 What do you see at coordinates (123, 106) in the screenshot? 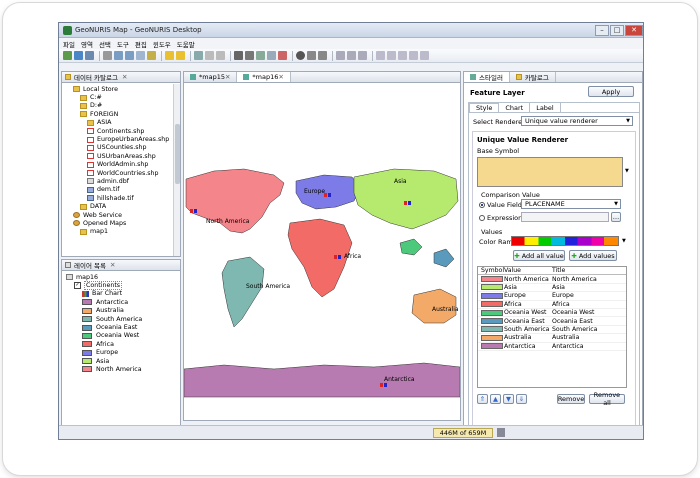
I see `tree-item: D:#` at bounding box center [123, 106].